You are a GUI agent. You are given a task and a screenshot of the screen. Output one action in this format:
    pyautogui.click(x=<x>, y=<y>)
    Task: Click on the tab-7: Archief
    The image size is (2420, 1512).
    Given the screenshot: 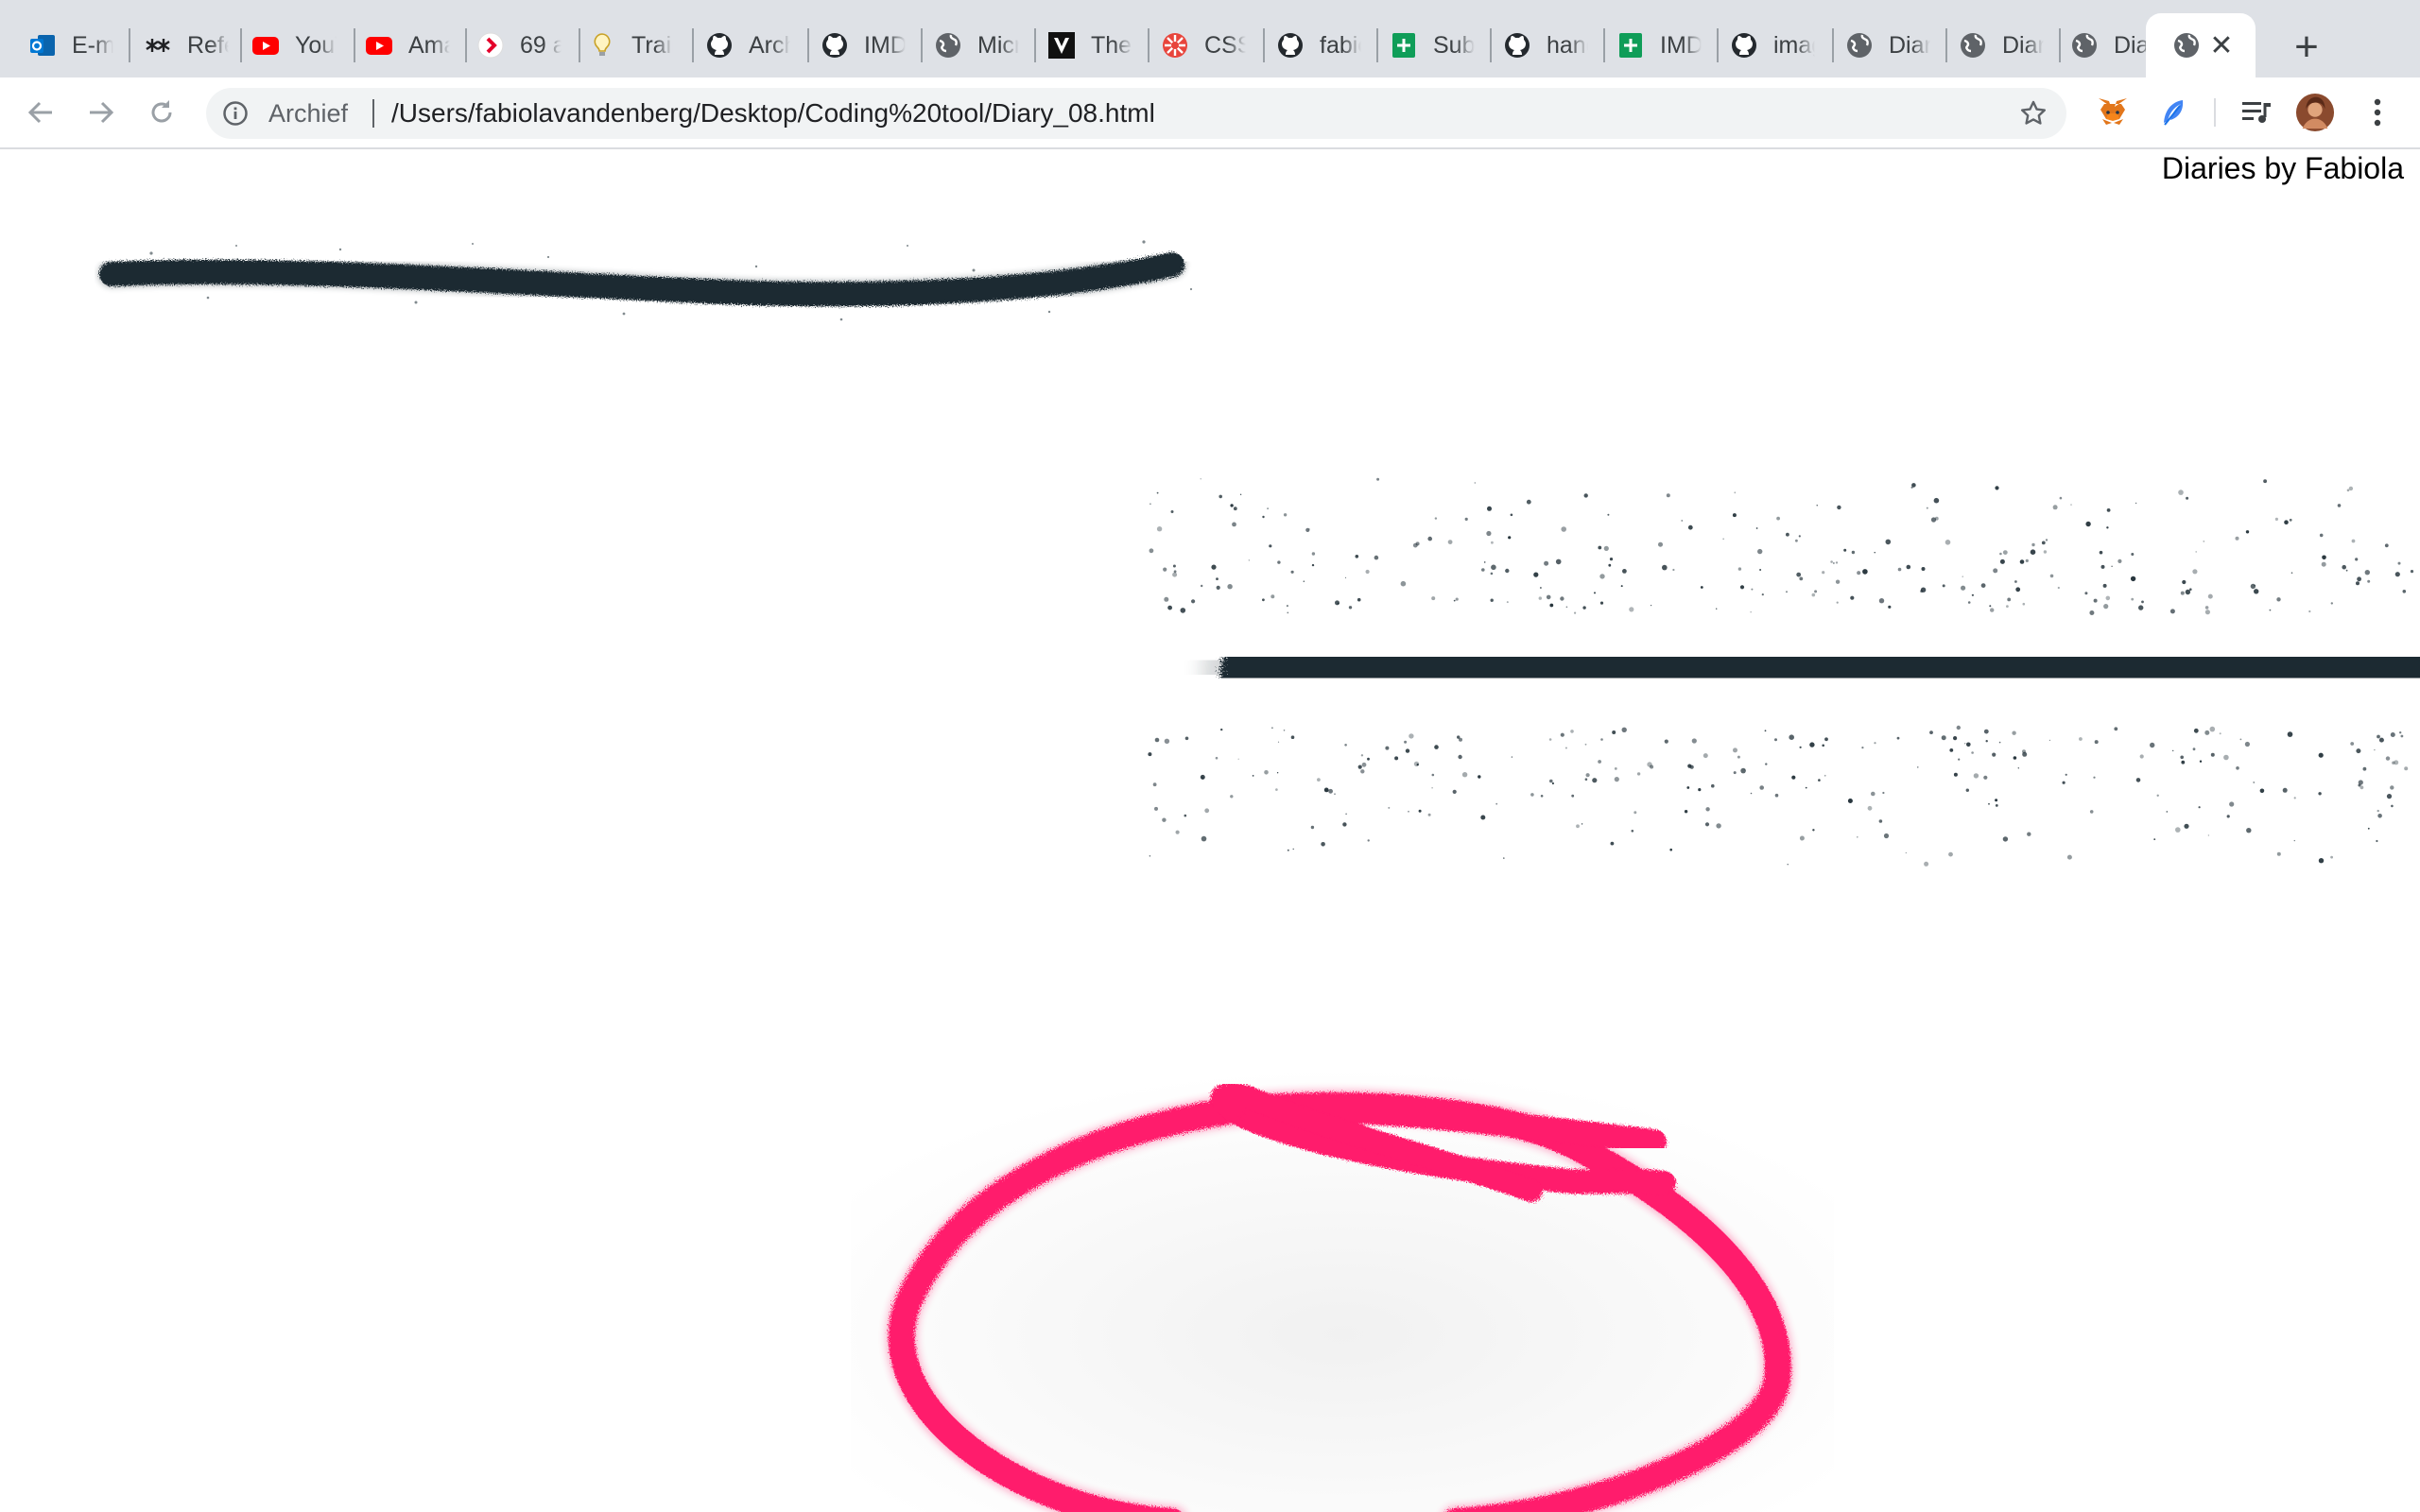 What is the action you would take?
    pyautogui.click(x=758, y=45)
    